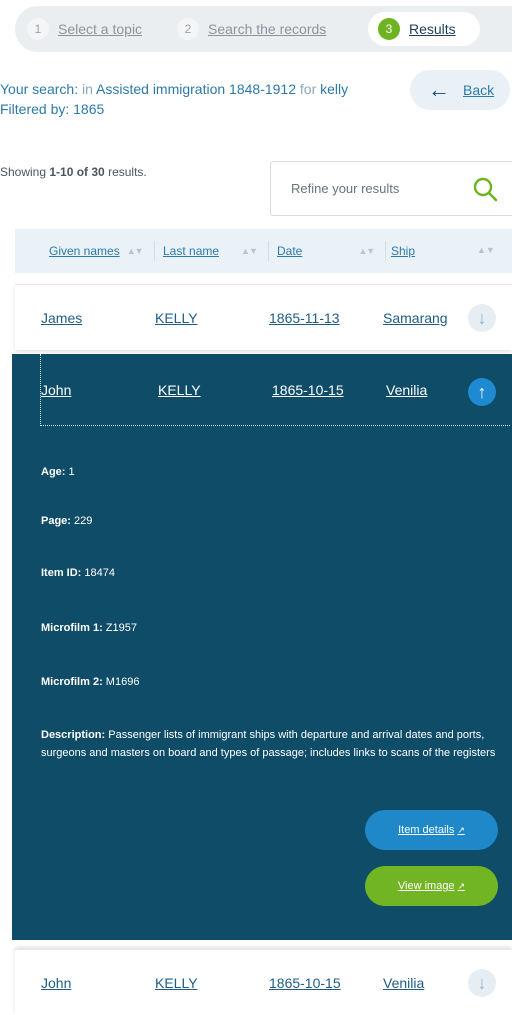 The image size is (512, 1015). Describe the element at coordinates (263, 317) in the screenshot. I see `table-row: James KELLY 1865-11-13 Samarang ↓` at that location.